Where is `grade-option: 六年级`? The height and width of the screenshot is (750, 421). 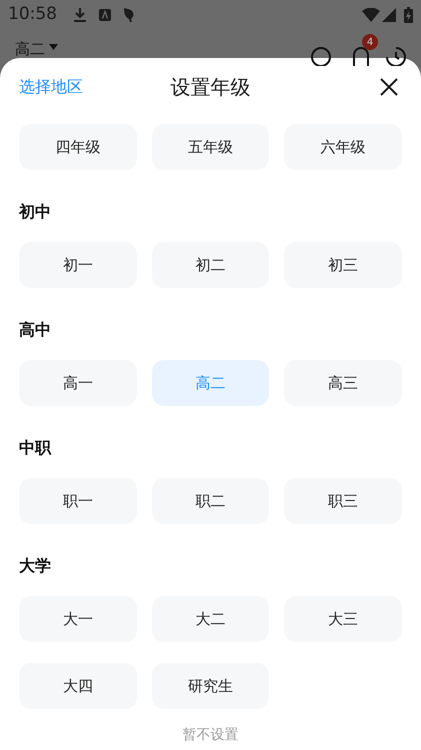
grade-option: 六年级 is located at coordinates (343, 147).